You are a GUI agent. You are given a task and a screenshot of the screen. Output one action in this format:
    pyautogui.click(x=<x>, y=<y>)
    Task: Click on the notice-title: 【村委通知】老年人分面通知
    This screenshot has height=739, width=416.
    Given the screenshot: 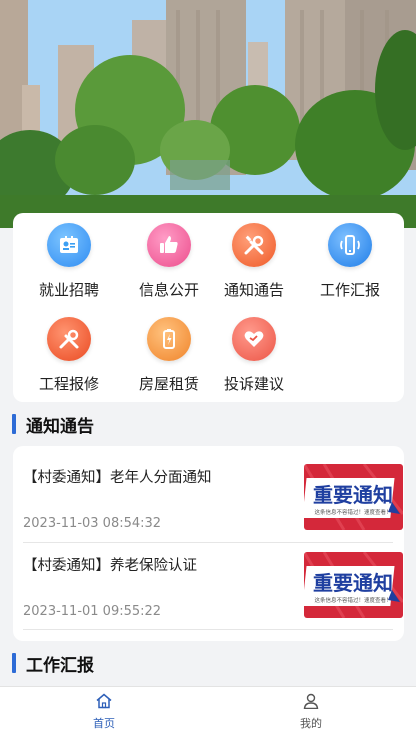 What is the action you would take?
    pyautogui.click(x=117, y=478)
    